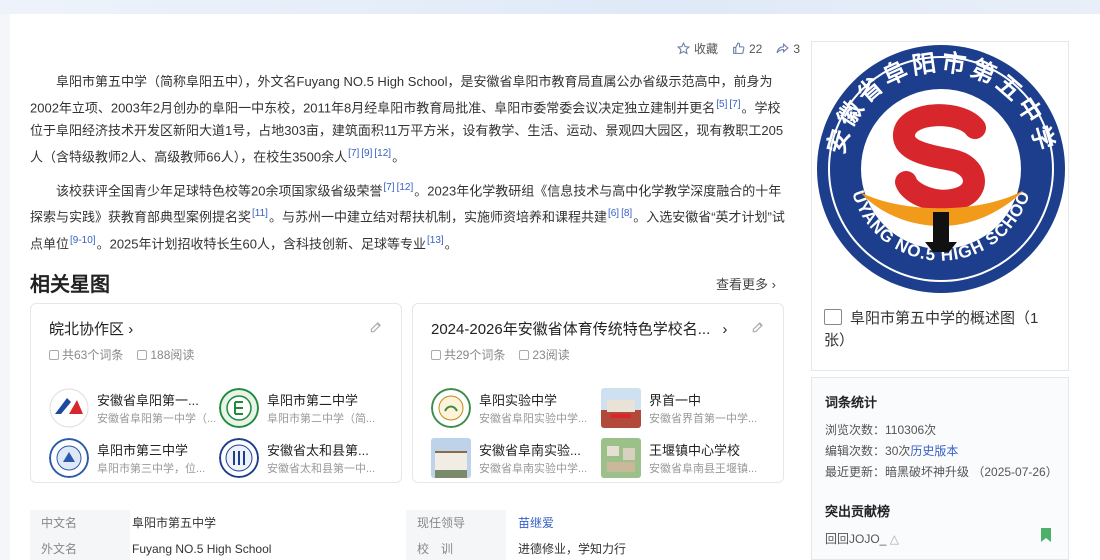 The height and width of the screenshot is (560, 1100). I want to click on see-more-link: 查看更多 ›, so click(746, 283).